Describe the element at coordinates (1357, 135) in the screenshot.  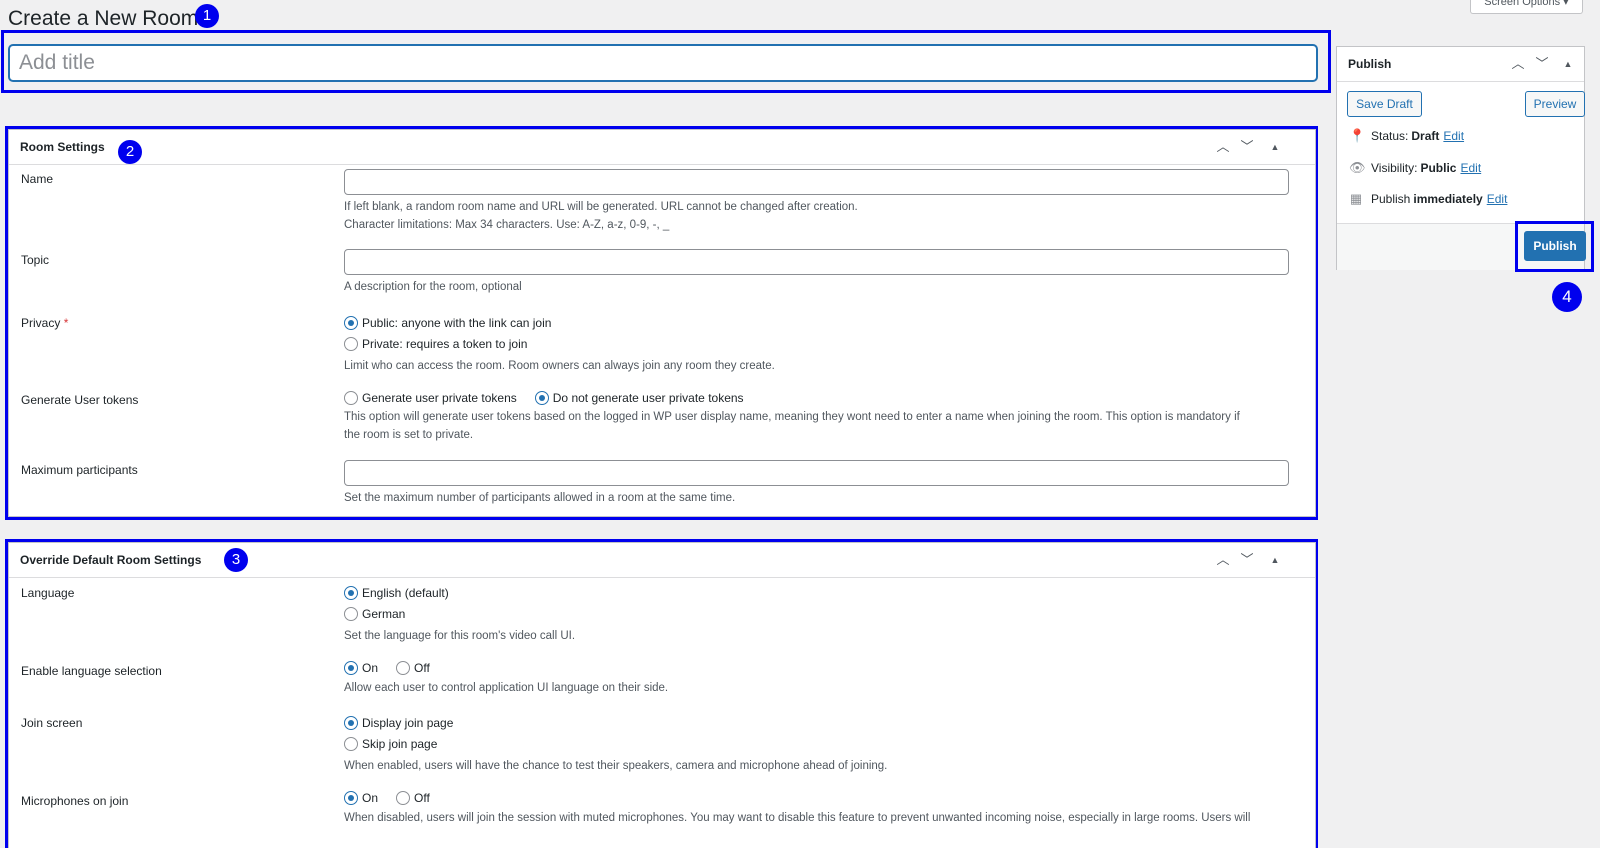
I see `pin-icon: 📍` at that location.